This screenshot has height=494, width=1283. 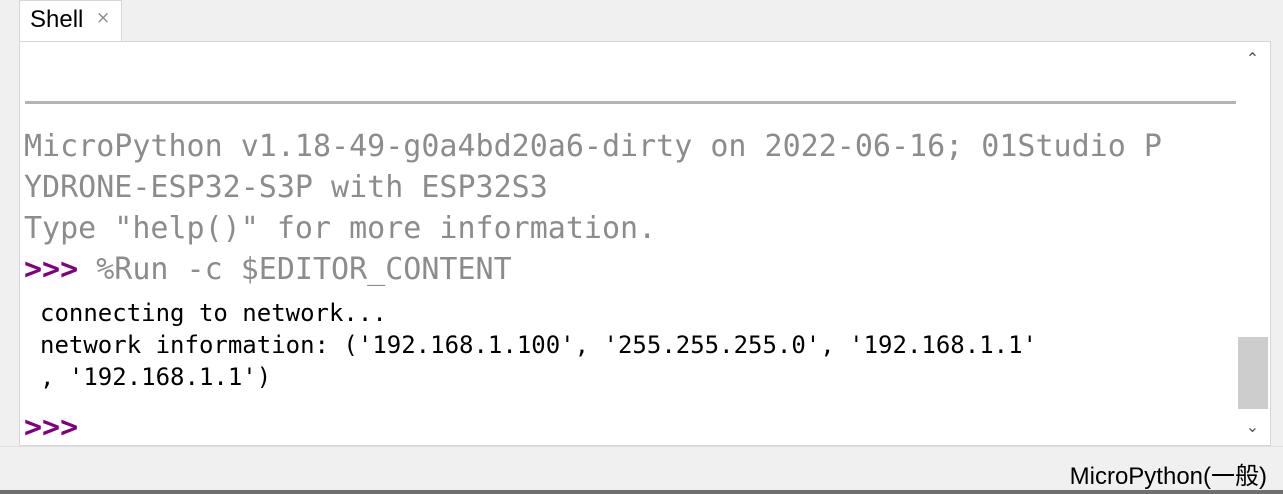 What do you see at coordinates (1253, 373) in the screenshot?
I see `scrollbar-thumb` at bounding box center [1253, 373].